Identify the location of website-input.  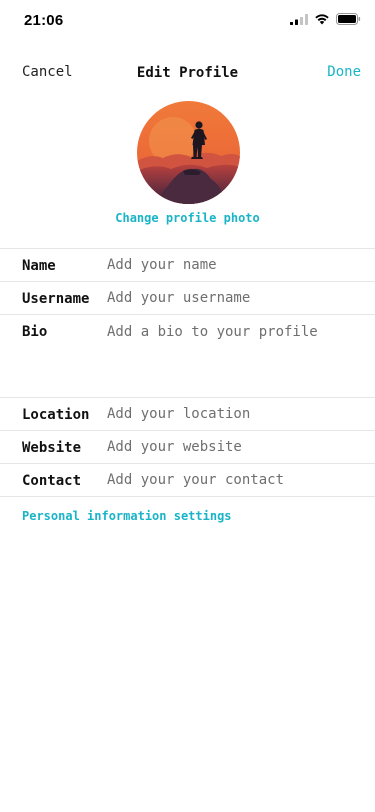
(234, 447).